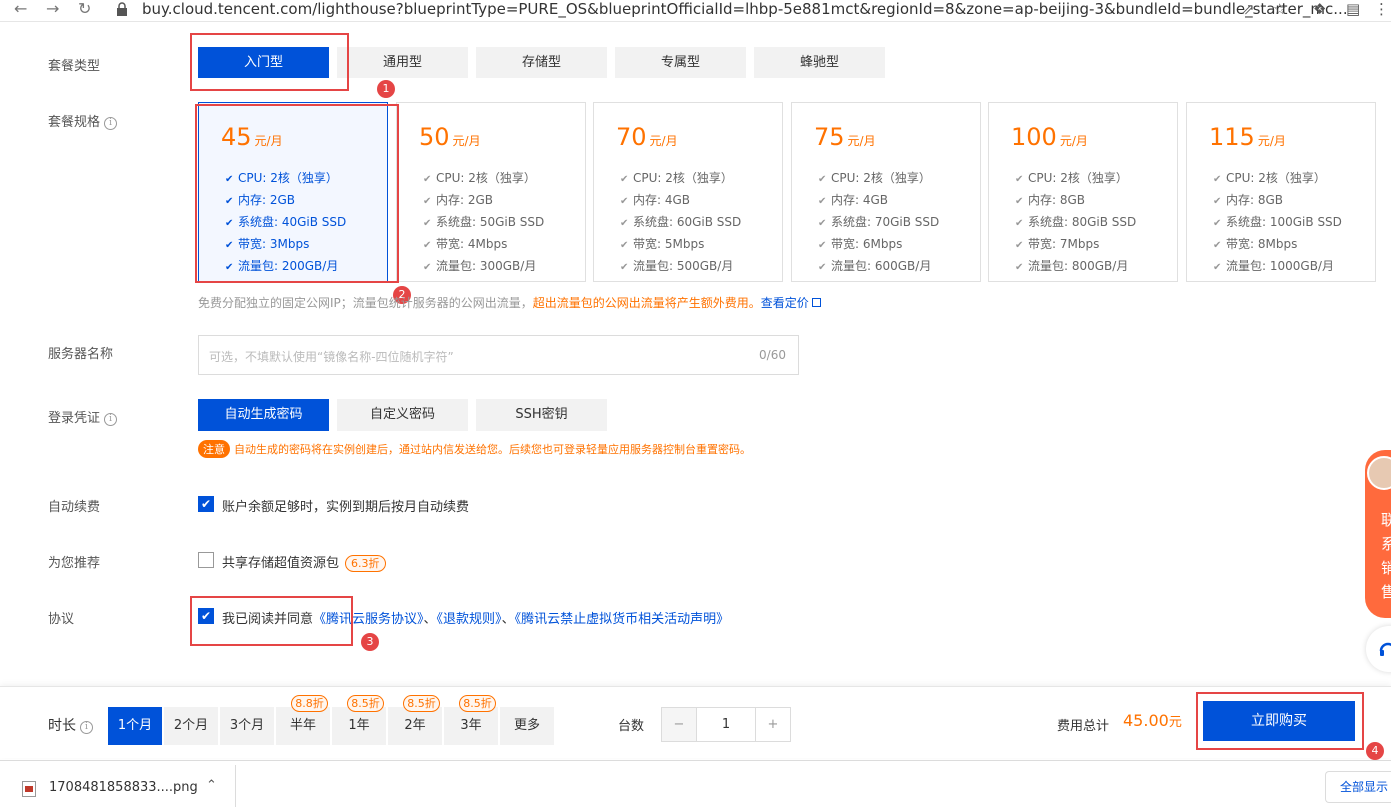  What do you see at coordinates (1034, 137) in the screenshot?
I see `card-price: 100` at bounding box center [1034, 137].